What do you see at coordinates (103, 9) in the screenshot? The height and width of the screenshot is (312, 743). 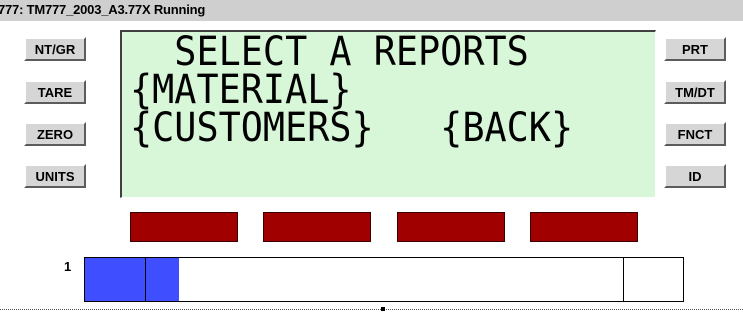 I see `window-title: 777: TM777_2003_A3.77X Running` at bounding box center [103, 9].